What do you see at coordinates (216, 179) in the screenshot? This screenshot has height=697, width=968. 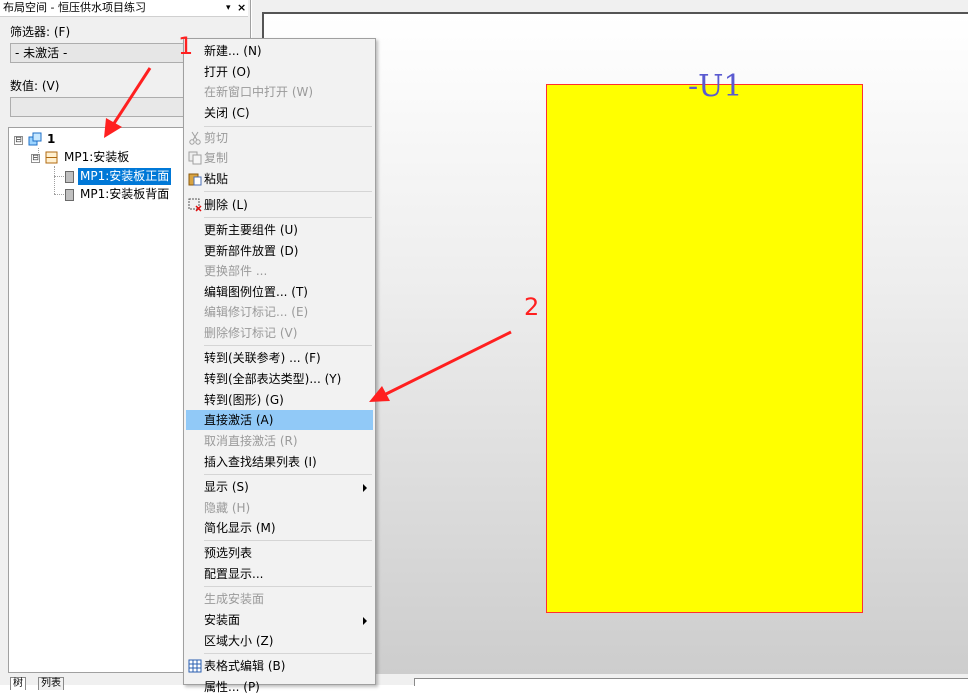 I see `menu-item-label: 粘贴` at bounding box center [216, 179].